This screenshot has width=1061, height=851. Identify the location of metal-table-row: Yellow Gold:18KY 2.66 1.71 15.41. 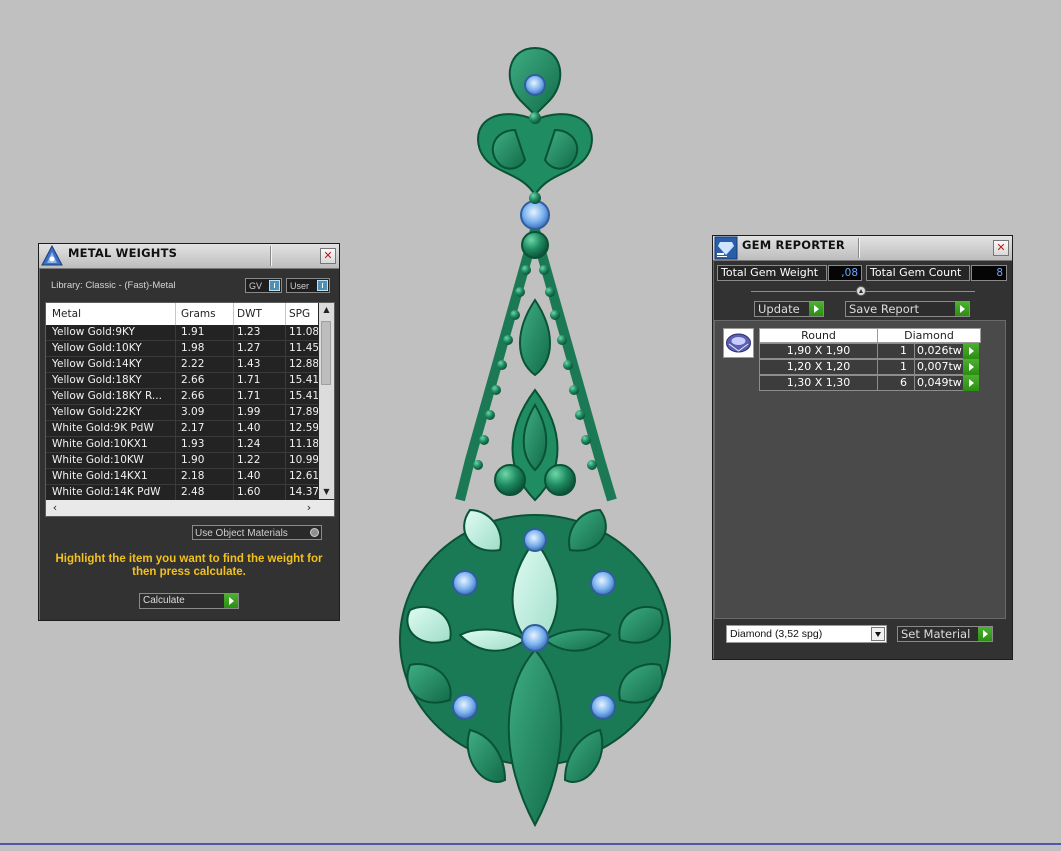
(182, 381).